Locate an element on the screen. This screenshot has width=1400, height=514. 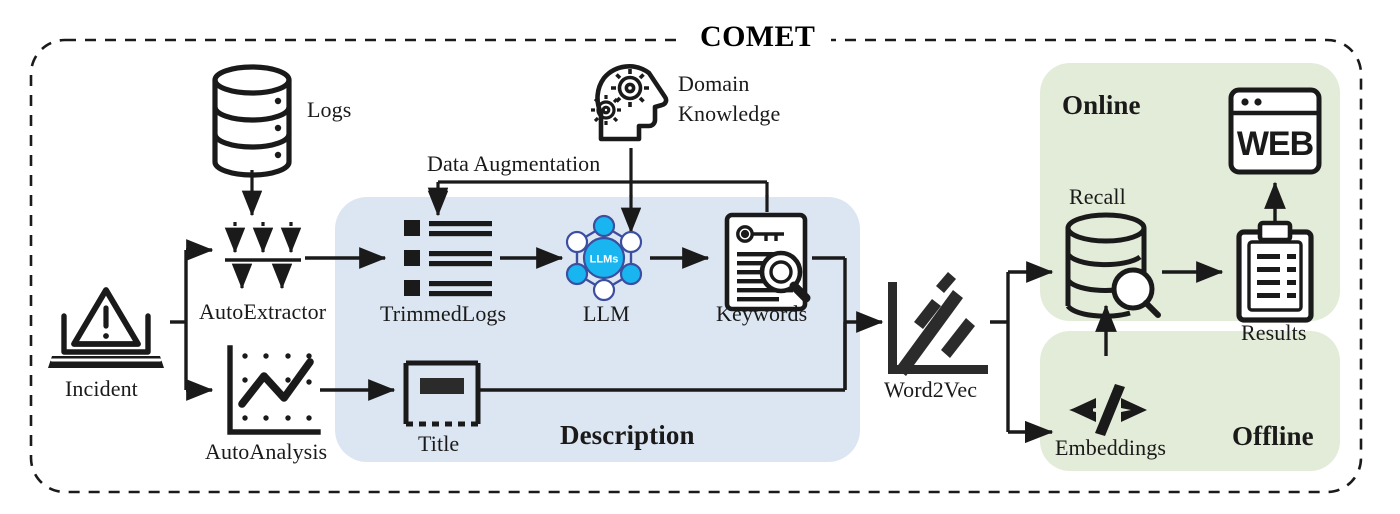
data-augmentation-label: Data Augmentation is located at coordinates (514, 163).